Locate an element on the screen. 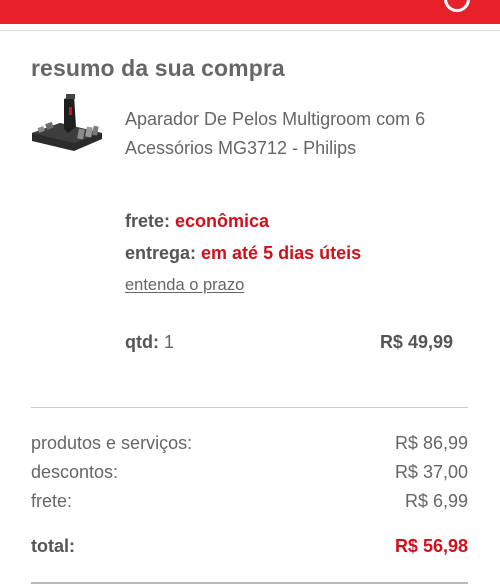  delivery-value: em até 5 dias úteis is located at coordinates (281, 253).